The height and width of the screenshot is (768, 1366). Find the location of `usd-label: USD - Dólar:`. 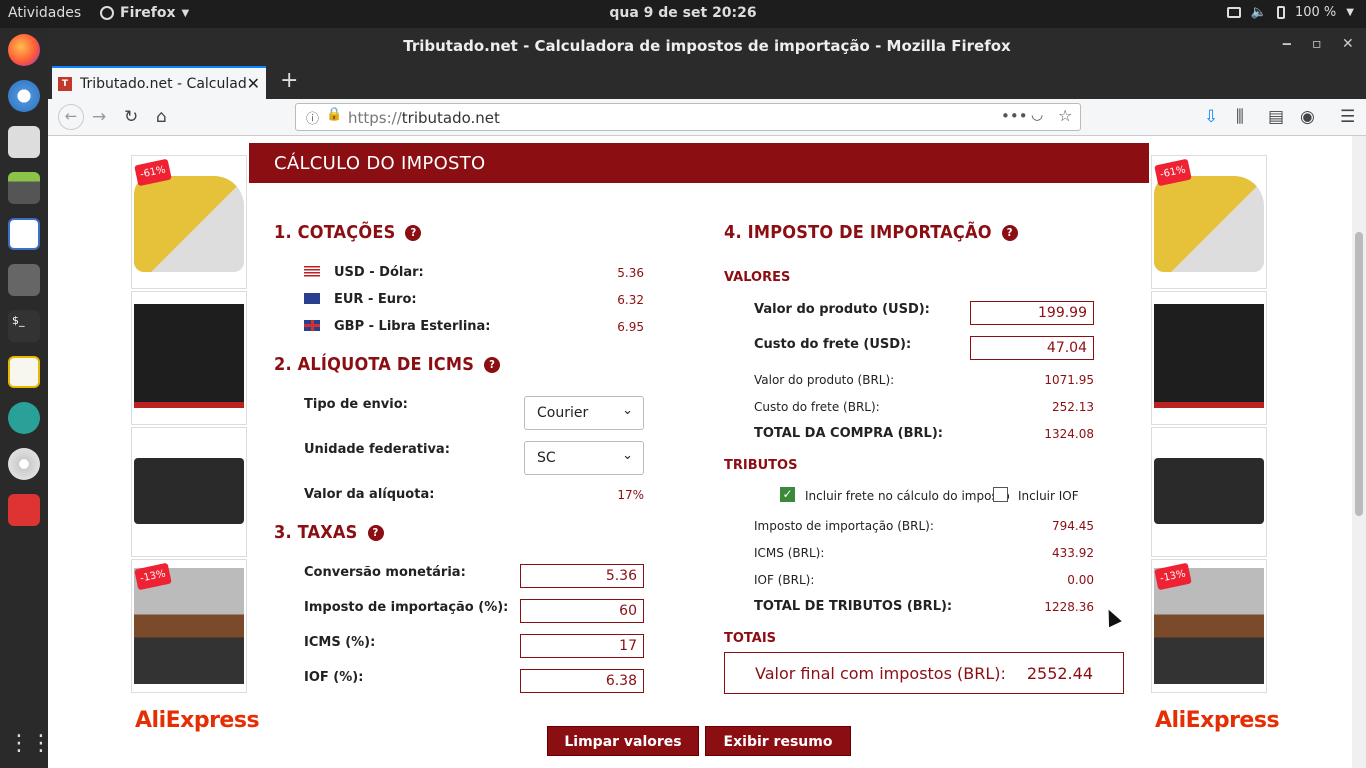

usd-label: USD - Dólar: is located at coordinates (364, 272).